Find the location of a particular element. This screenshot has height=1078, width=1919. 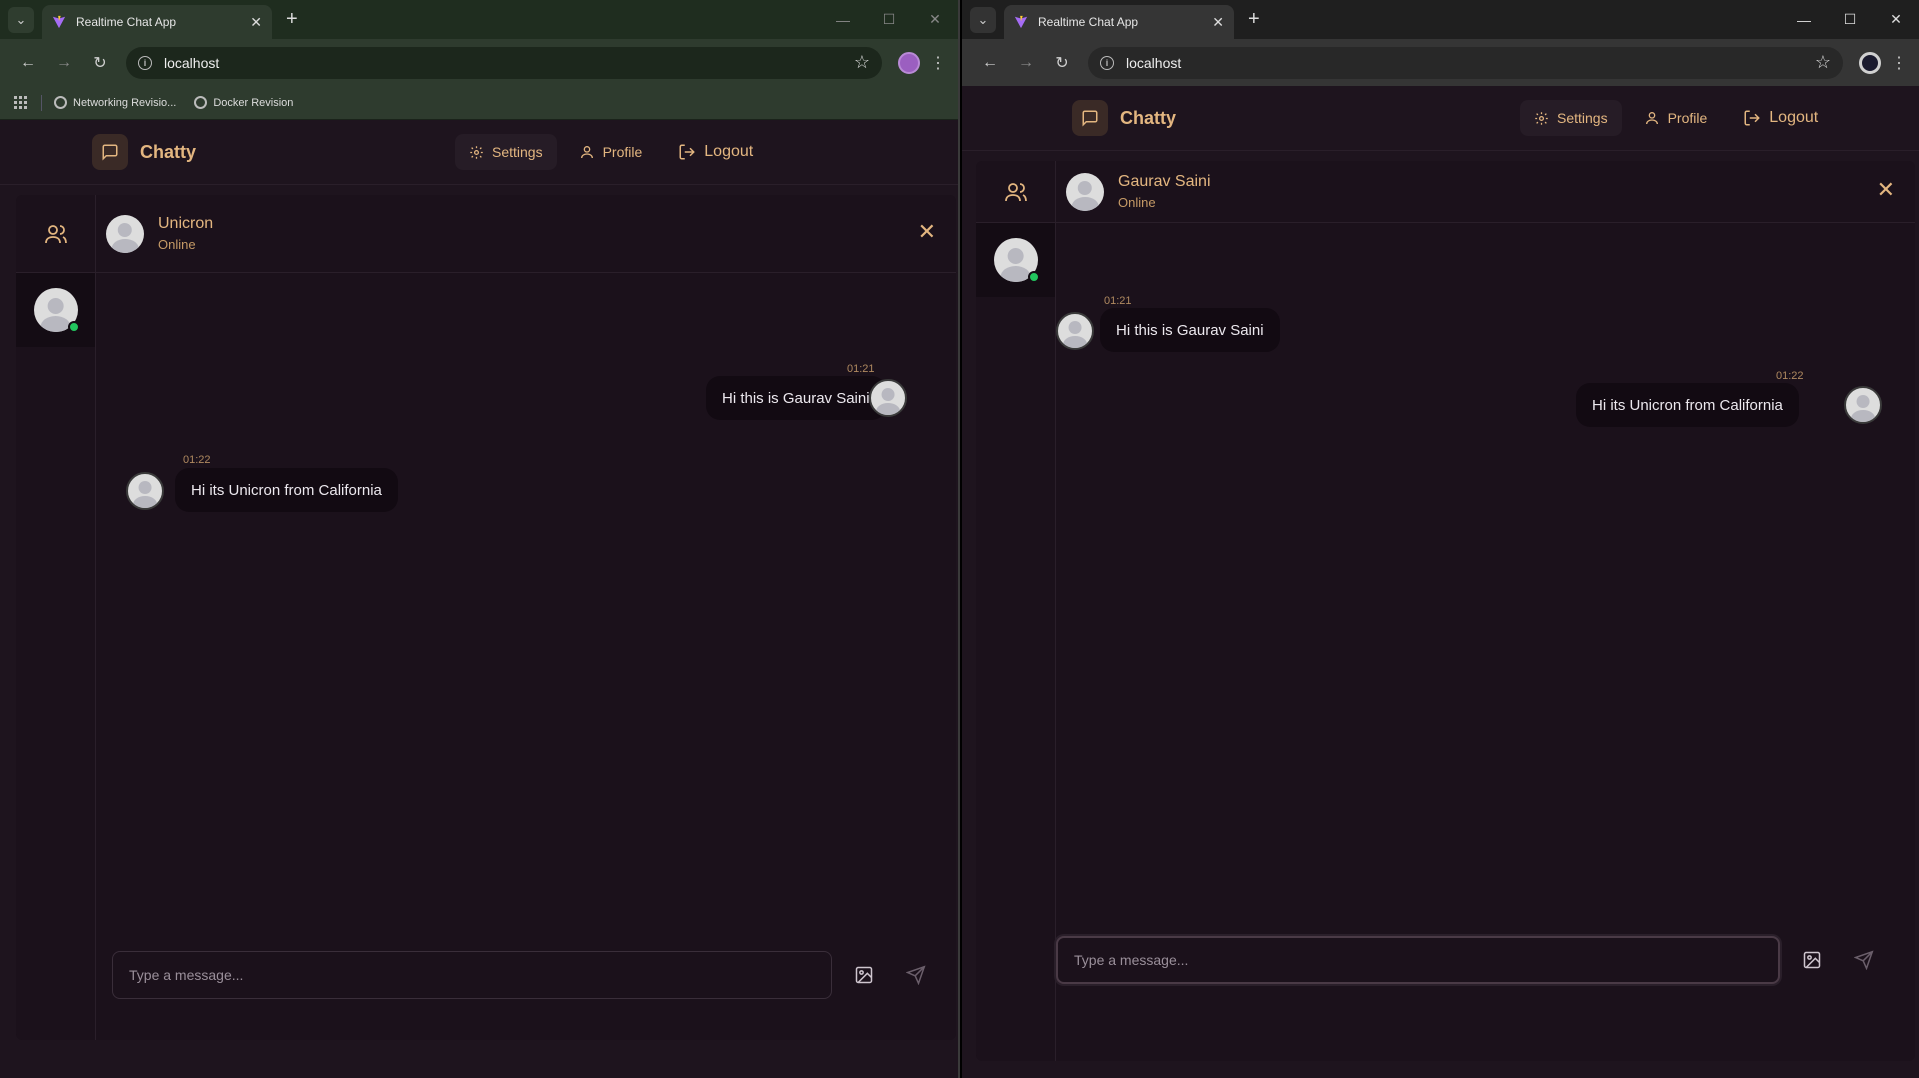

tab-strip: ⌄ Realtime Chat App ✕ + — ☐ ✕ is located at coordinates (479, 19).